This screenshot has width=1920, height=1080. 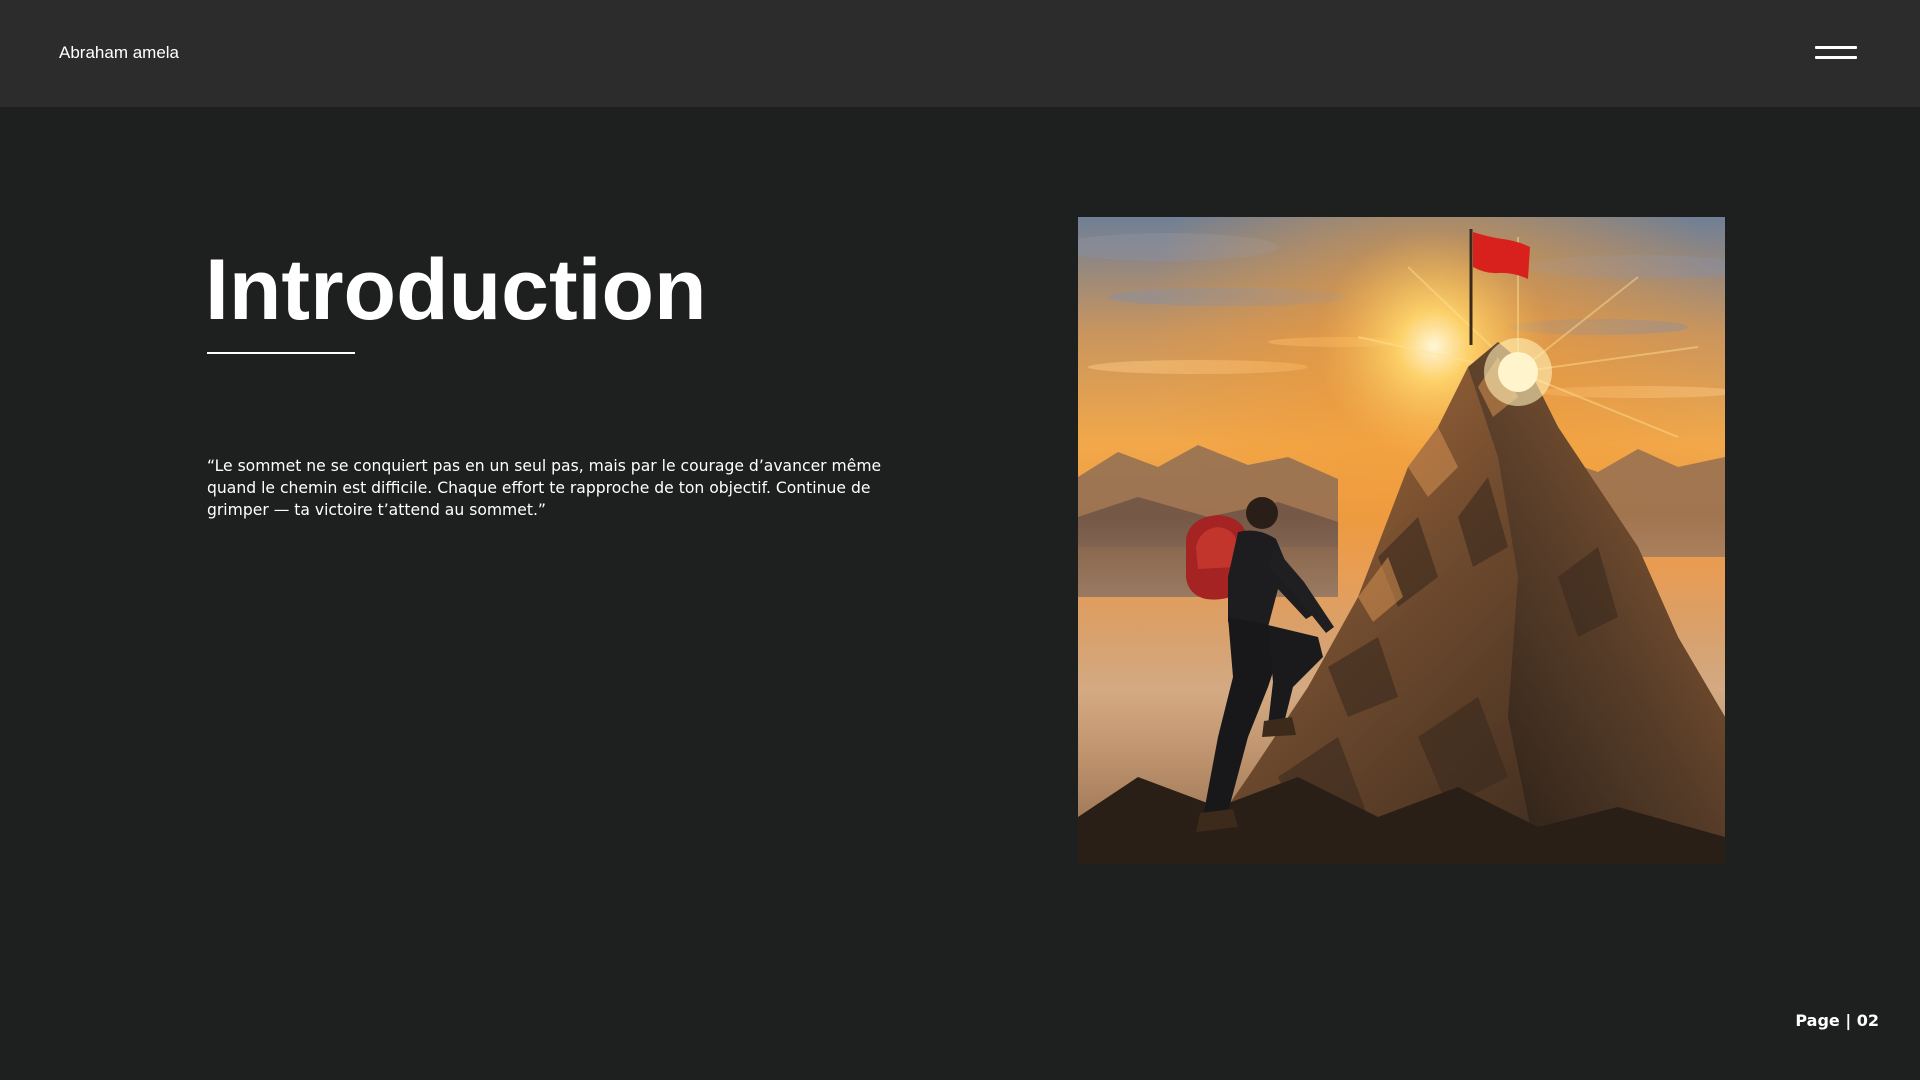 What do you see at coordinates (960, 53) in the screenshot?
I see `top-bar: Abraham amela` at bounding box center [960, 53].